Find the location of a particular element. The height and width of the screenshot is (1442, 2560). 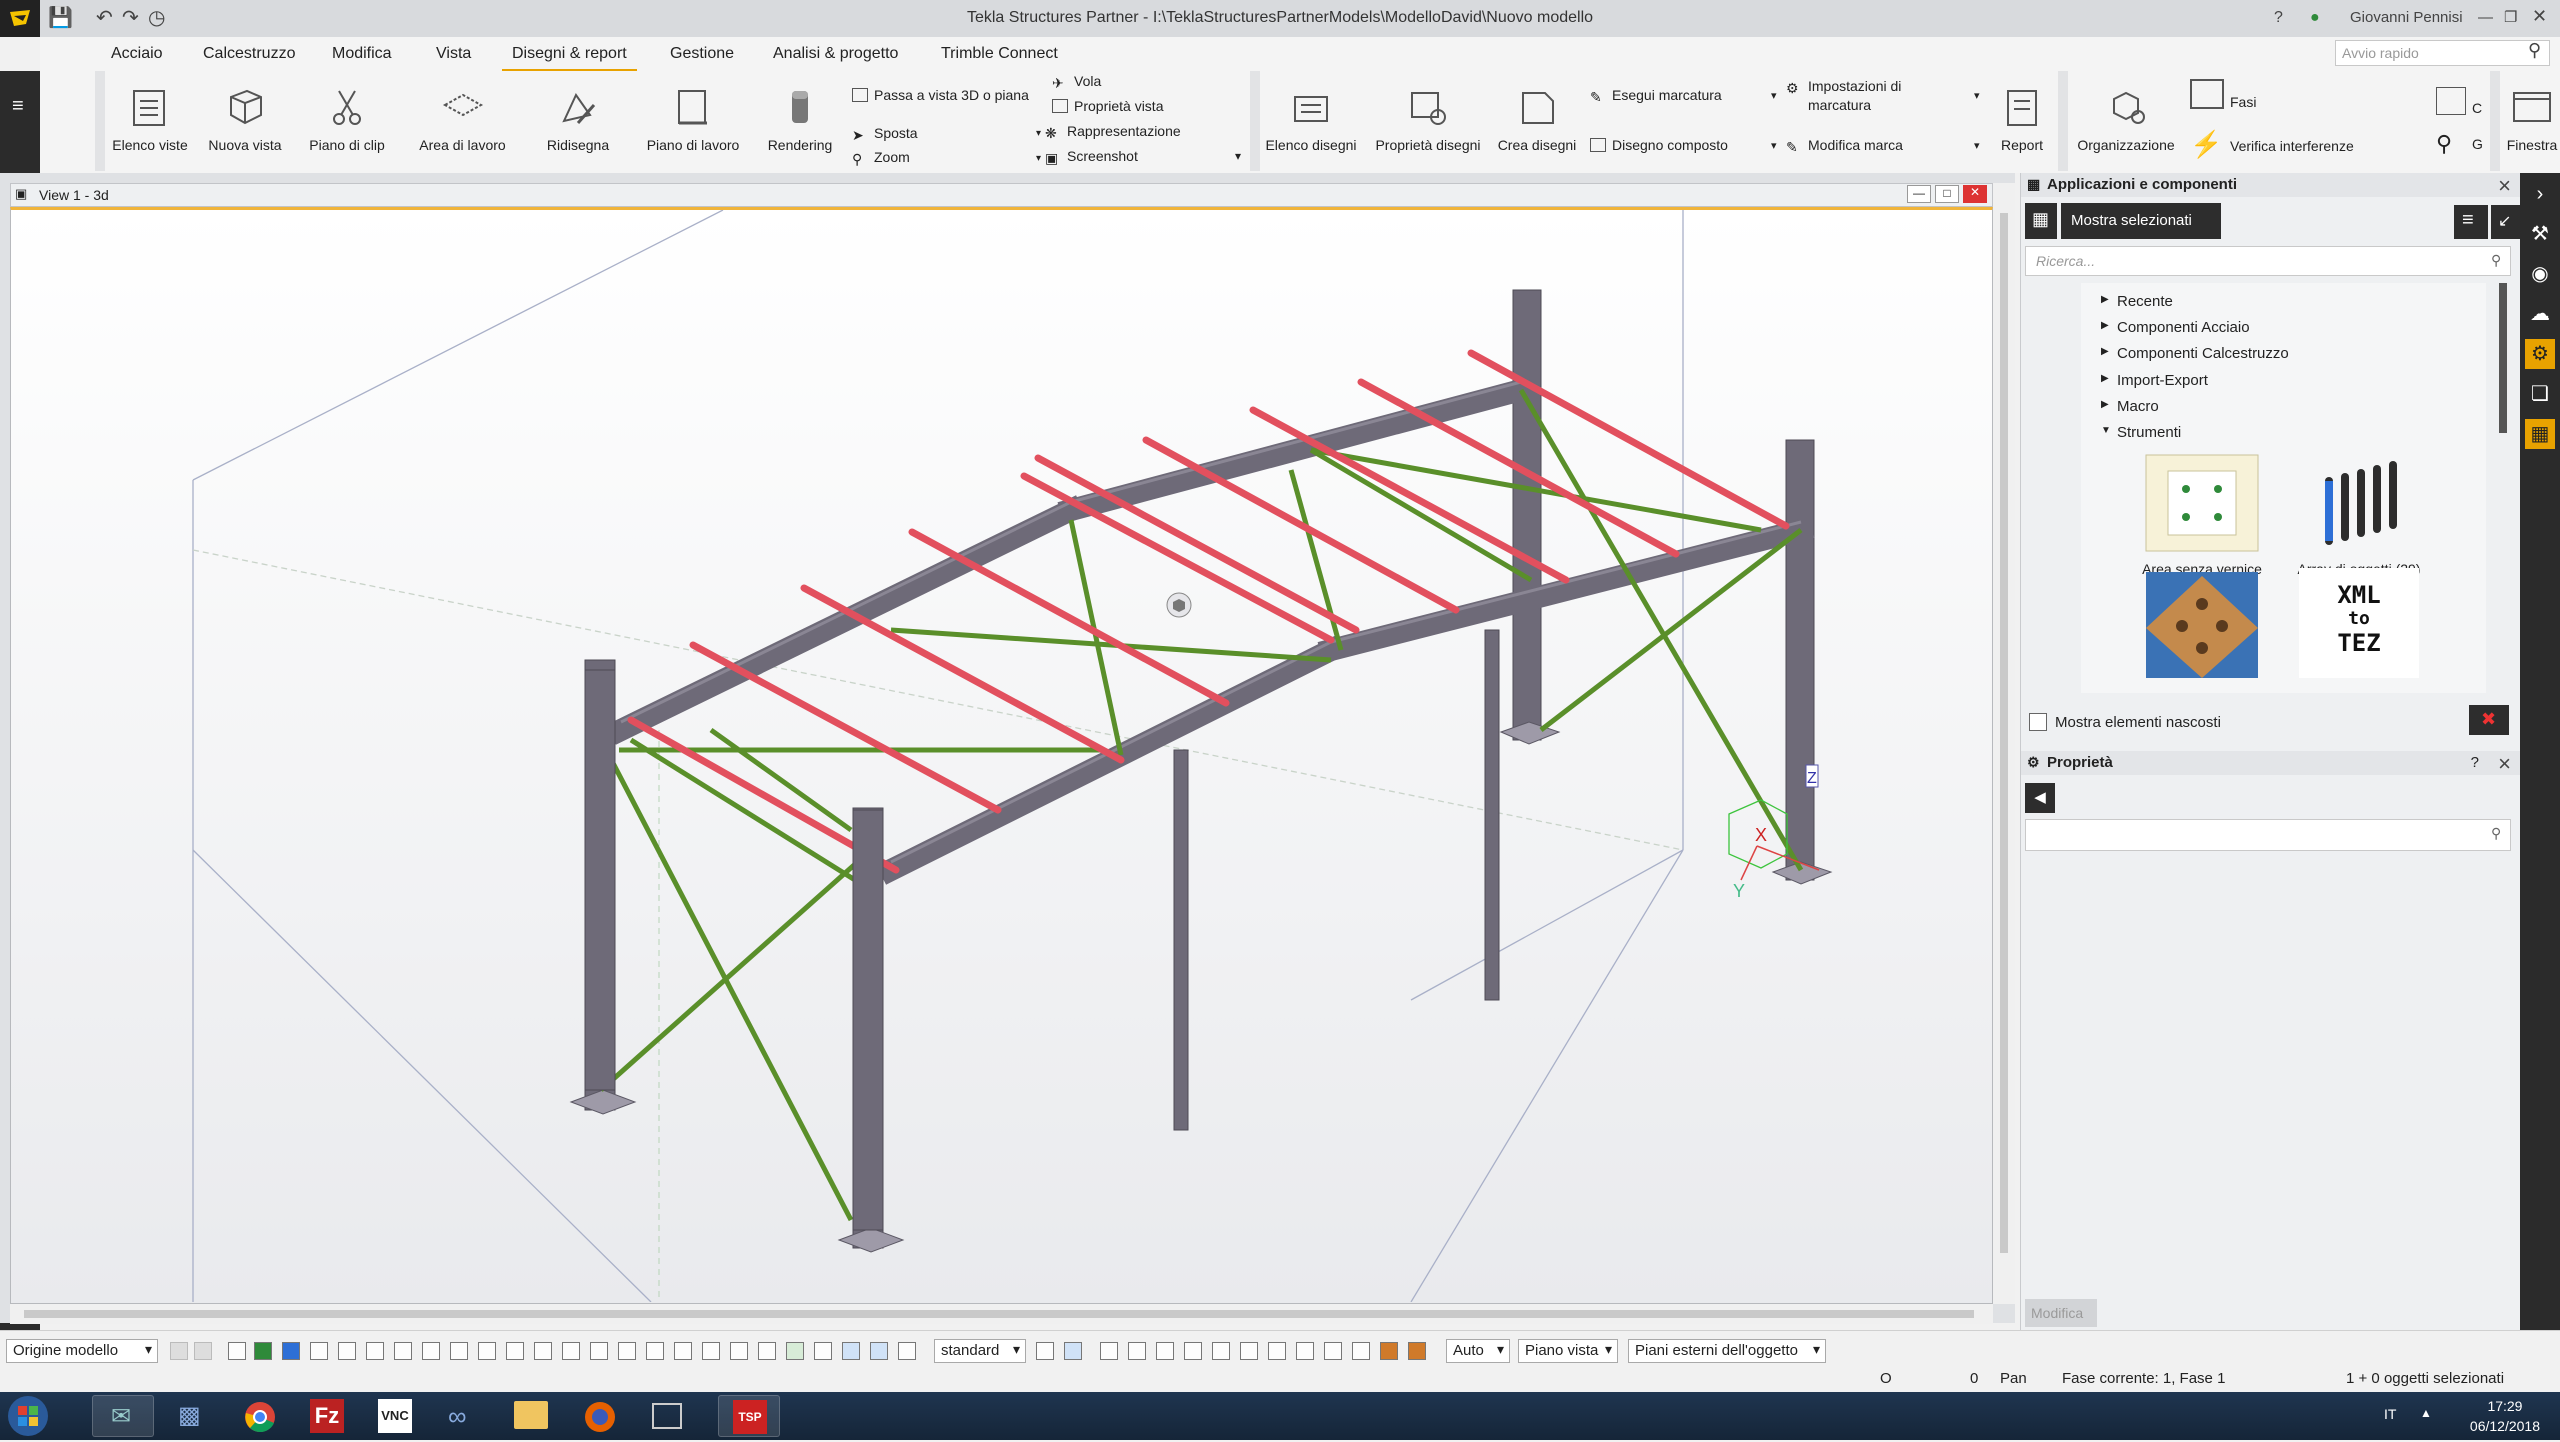

ridisegna-button: Ridisegna is located at coordinates (578, 119).